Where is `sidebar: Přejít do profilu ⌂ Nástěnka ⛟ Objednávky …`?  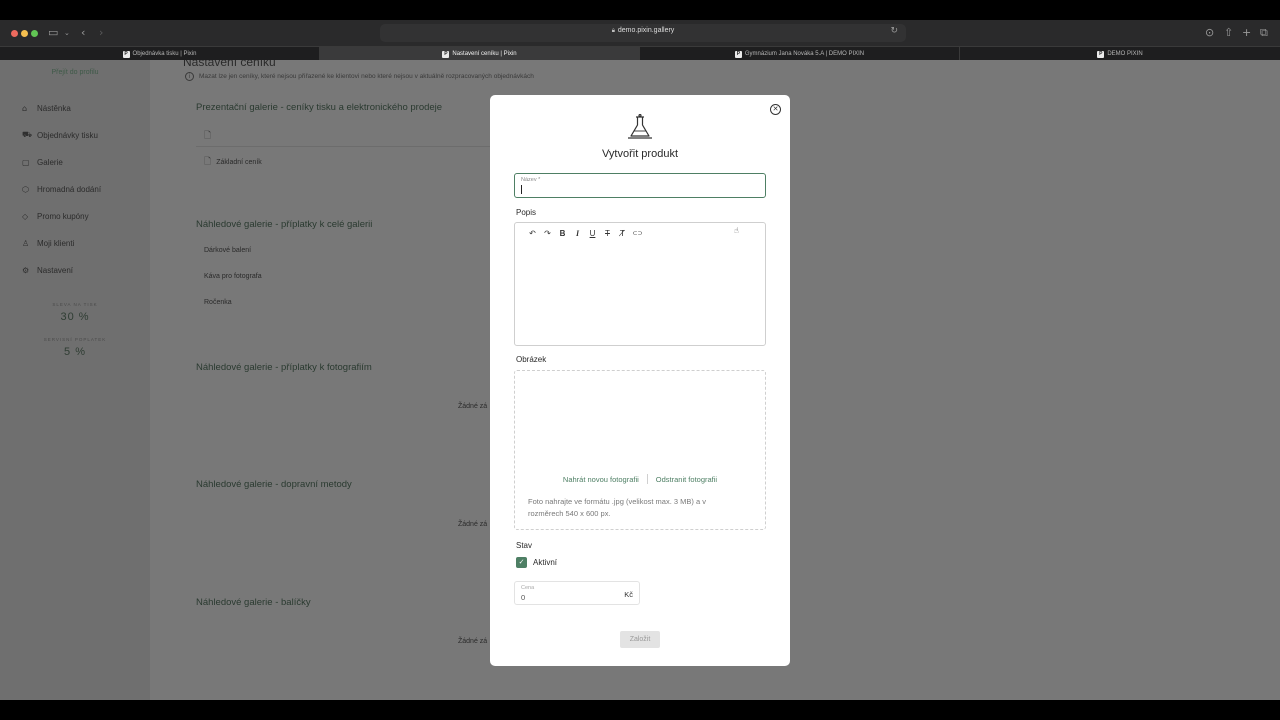 sidebar: Přejít do profilu ⌂ Nástěnka ⛟ Objednávky … is located at coordinates (75, 380).